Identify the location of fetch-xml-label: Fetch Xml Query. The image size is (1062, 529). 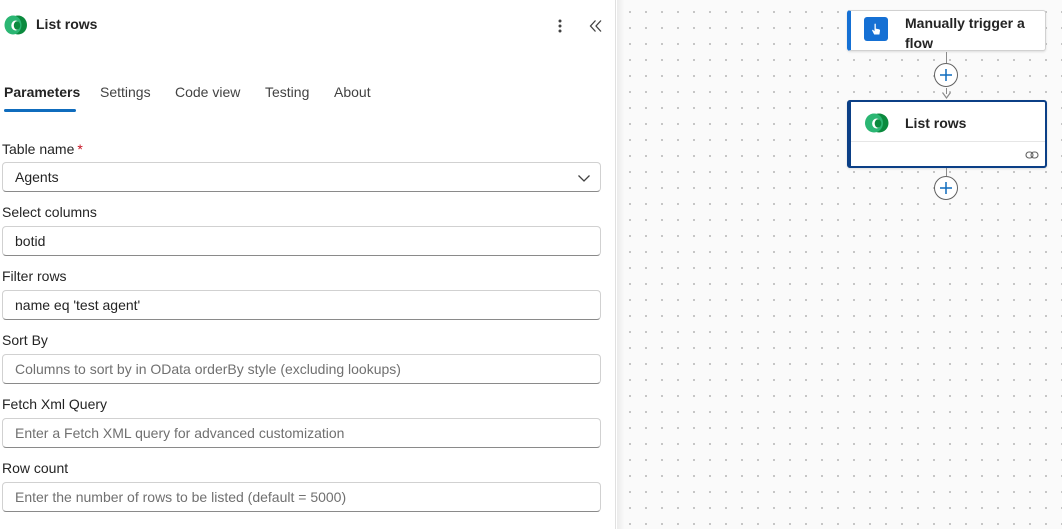
(55, 404).